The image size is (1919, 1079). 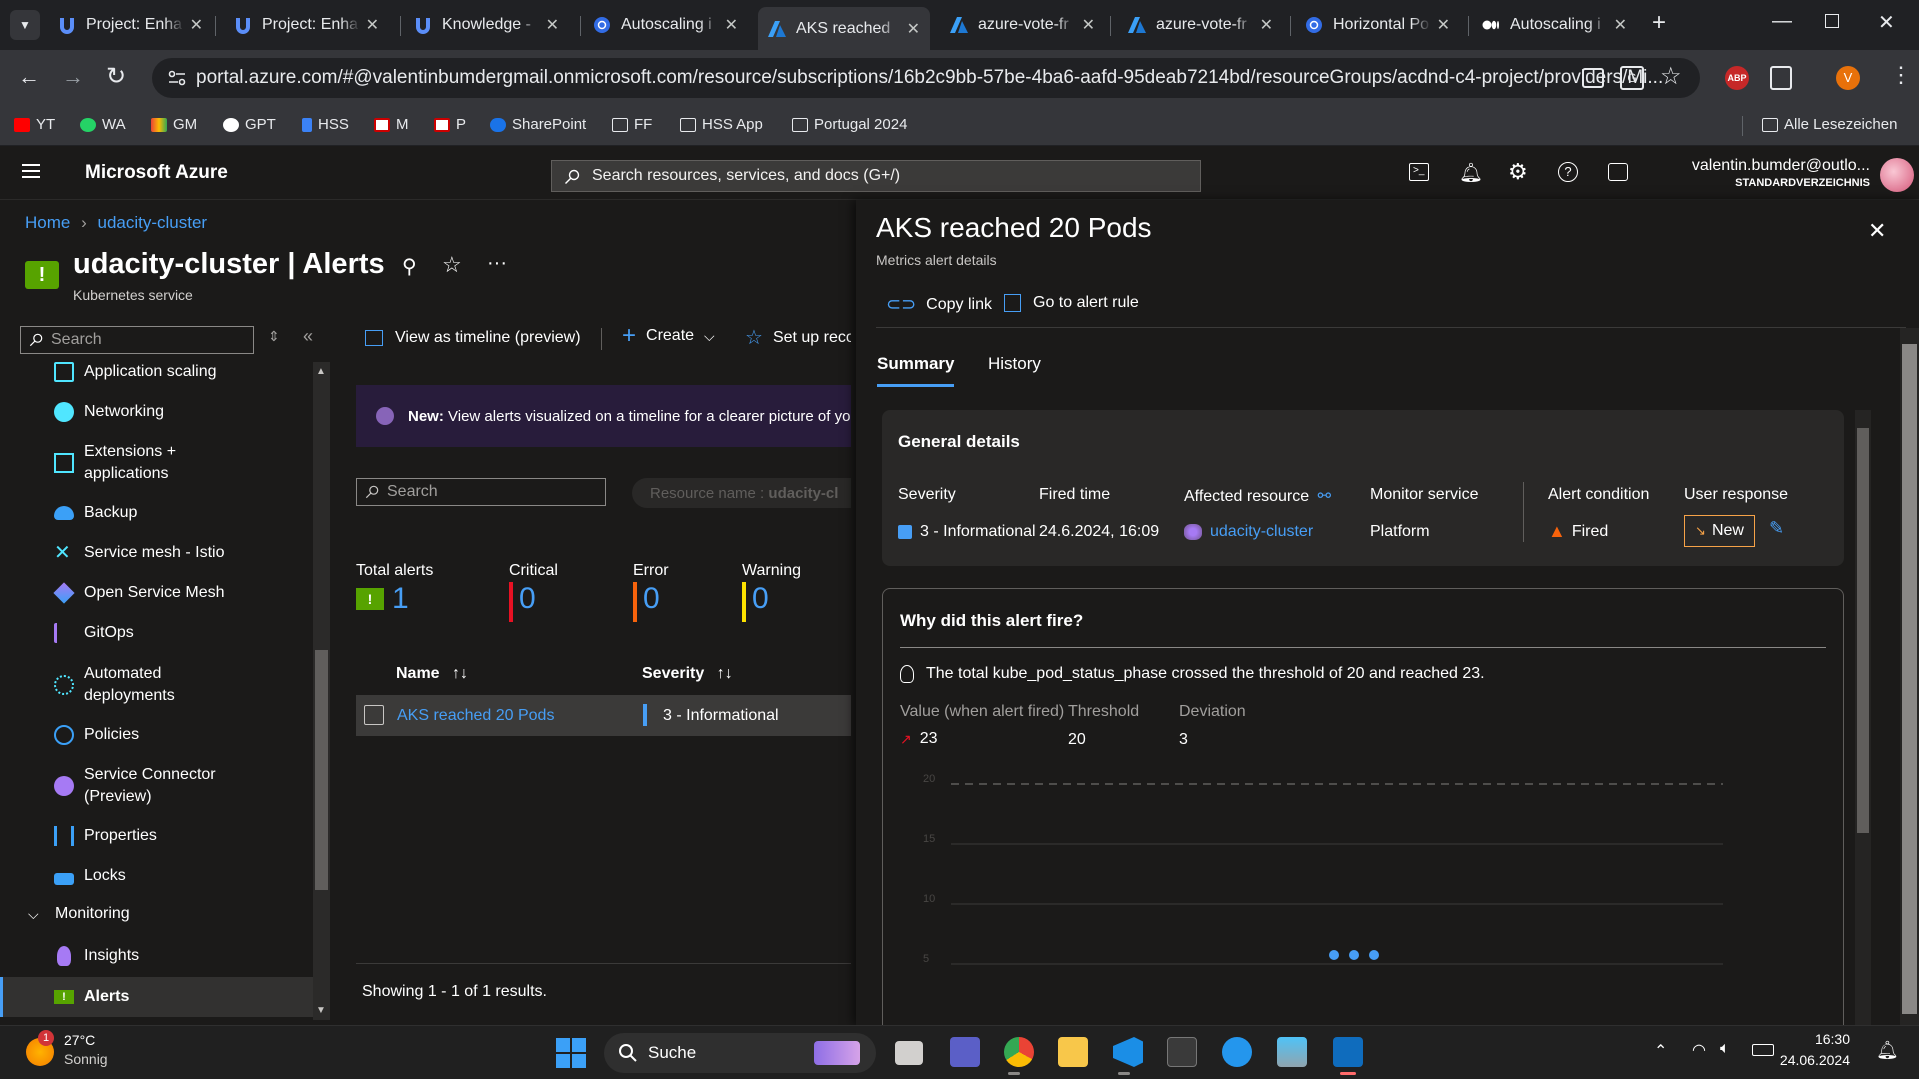 What do you see at coordinates (1832, 21) in the screenshot?
I see `maximize-icon` at bounding box center [1832, 21].